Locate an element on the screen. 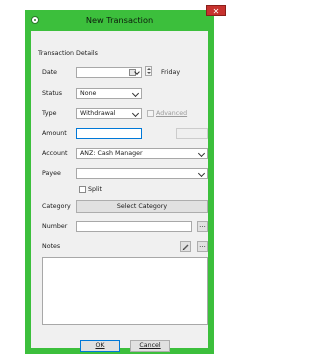 This screenshot has width=320, height=364. title-bar: New Transaction is located at coordinates (119, 20).